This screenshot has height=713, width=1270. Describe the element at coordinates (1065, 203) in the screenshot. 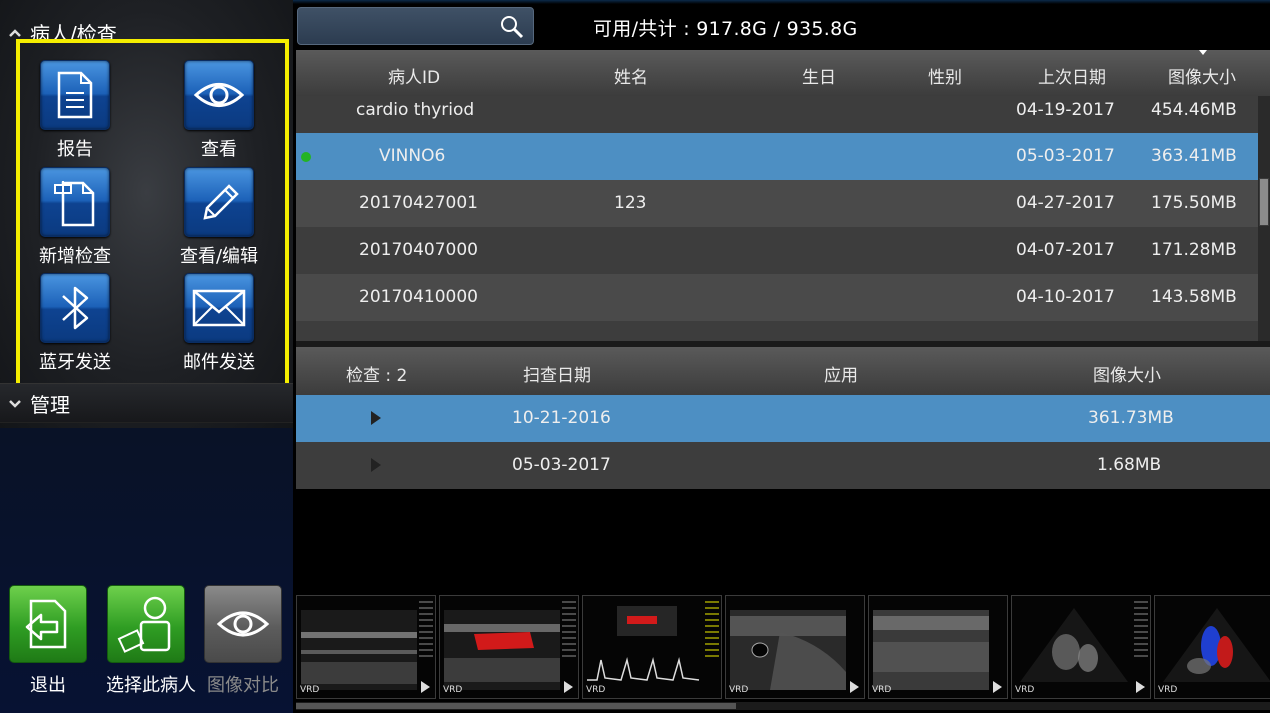

I see `cell-last-date: 04-27-2017` at that location.